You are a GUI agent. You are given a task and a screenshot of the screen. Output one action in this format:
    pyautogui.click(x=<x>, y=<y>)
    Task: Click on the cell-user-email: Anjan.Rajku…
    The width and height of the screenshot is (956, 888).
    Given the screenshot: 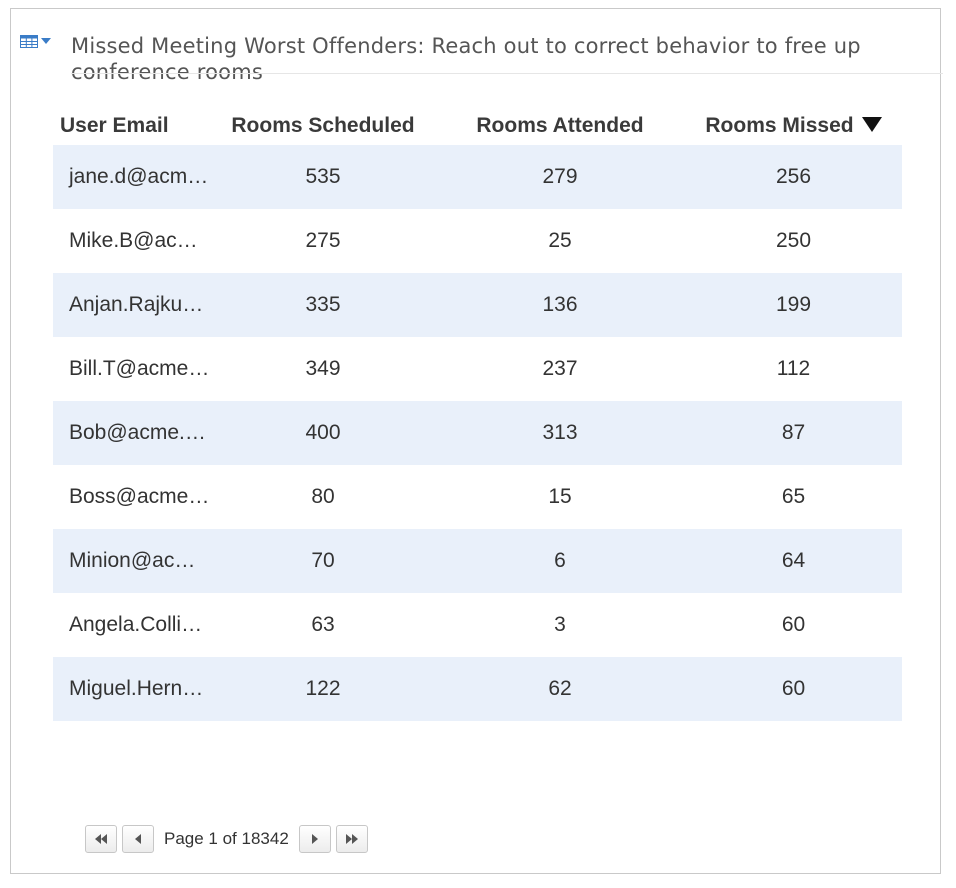 What is the action you would take?
    pyautogui.click(x=132, y=305)
    